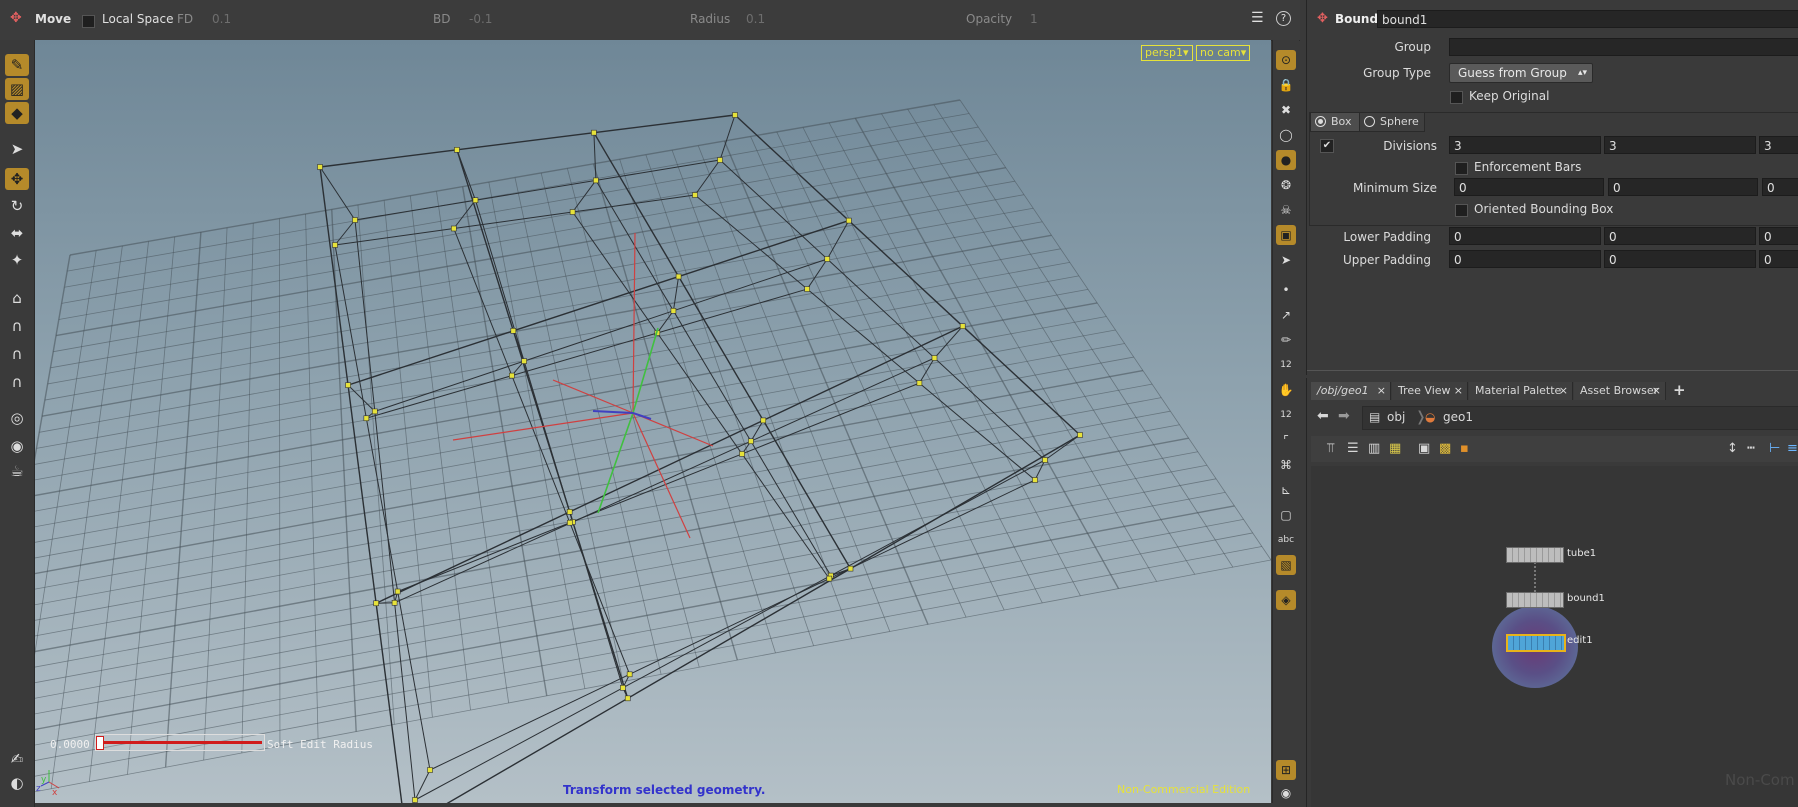 This screenshot has width=1798, height=807. Describe the element at coordinates (1257, 18) in the screenshot. I see `display-options-icon: ☰` at that location.